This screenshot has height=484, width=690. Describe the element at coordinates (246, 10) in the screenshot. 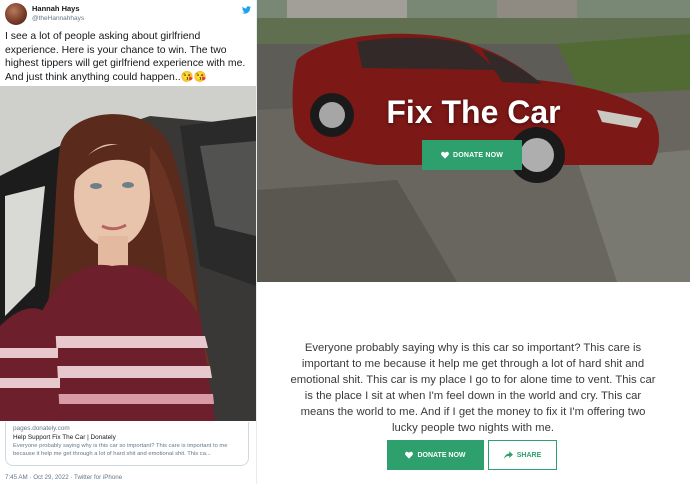

I see `twitter-logo-icon` at that location.